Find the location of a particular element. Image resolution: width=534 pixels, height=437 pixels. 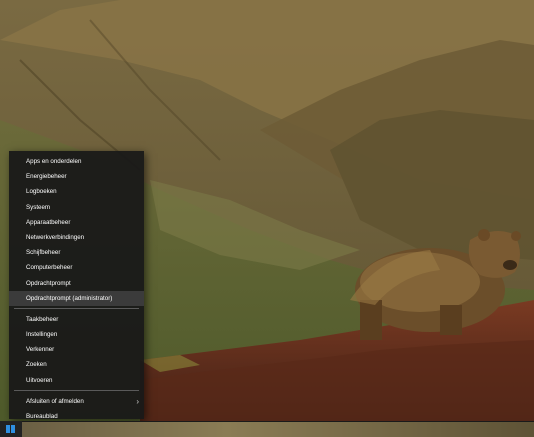

windows-logo-icon is located at coordinates (10, 429).